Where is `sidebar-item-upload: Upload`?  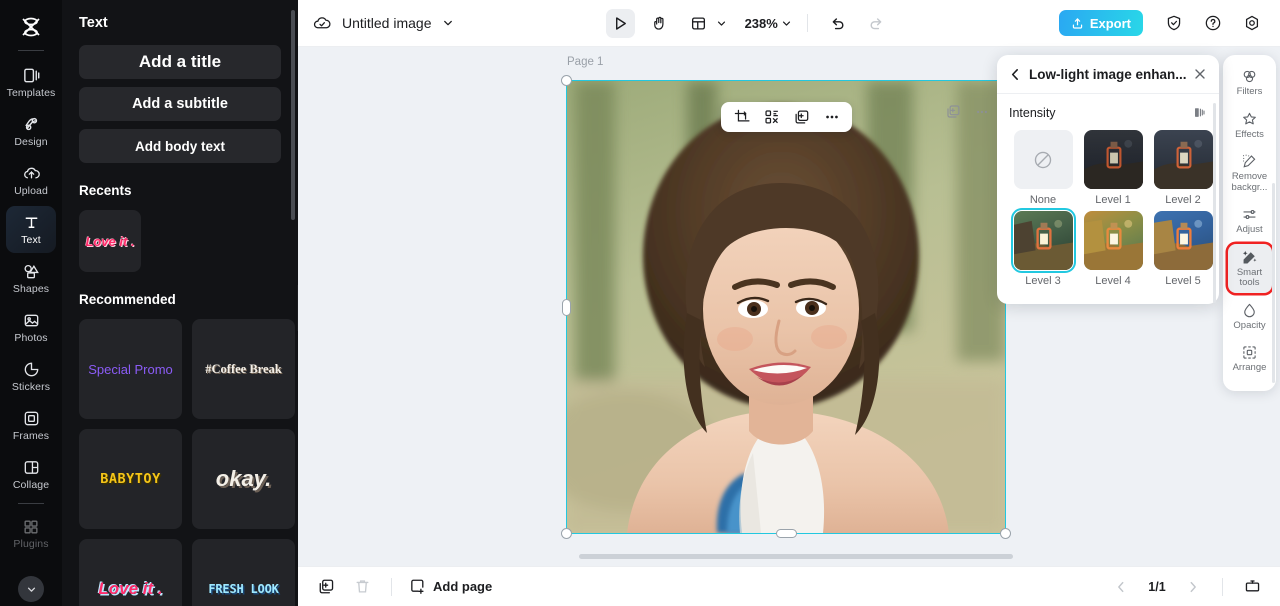
sidebar-item-upload: Upload is located at coordinates (31, 180).